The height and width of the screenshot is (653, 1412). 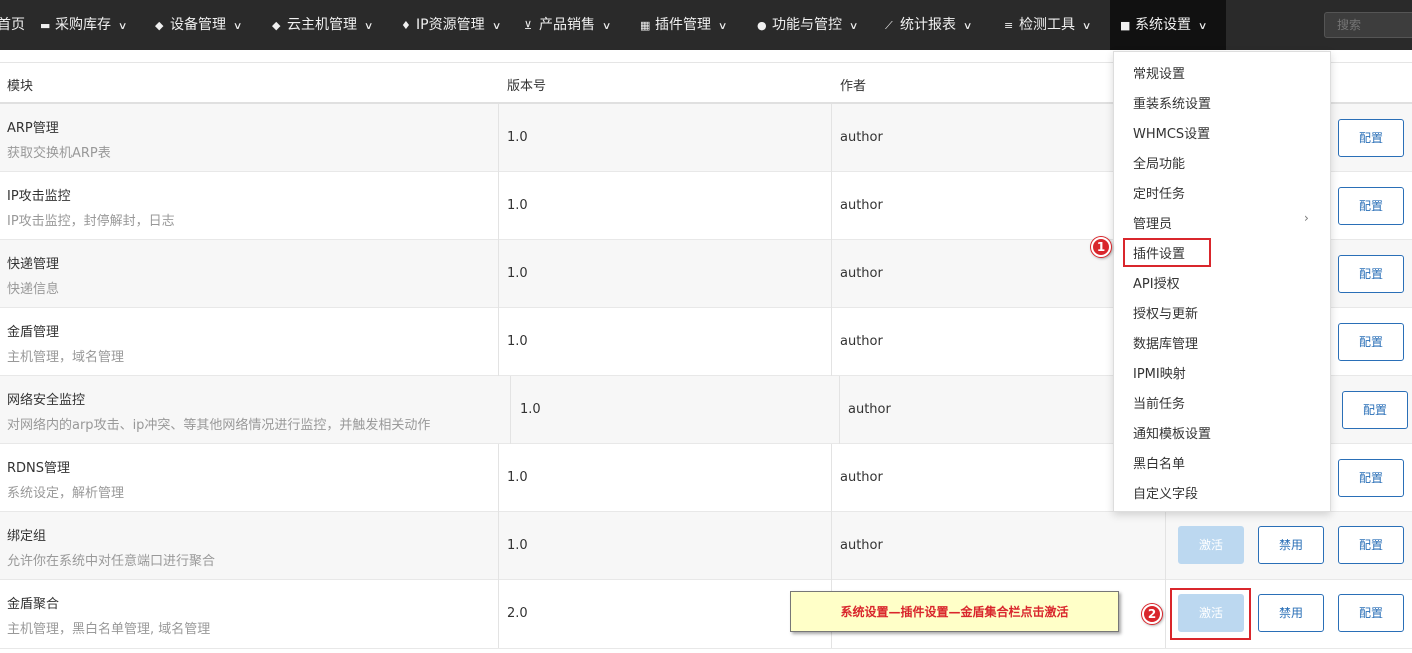 I want to click on table-row: 绑定组 允许你在系统中对任意端口进行聚合 1.0 author 激活 禁用 配置, so click(x=706, y=546).